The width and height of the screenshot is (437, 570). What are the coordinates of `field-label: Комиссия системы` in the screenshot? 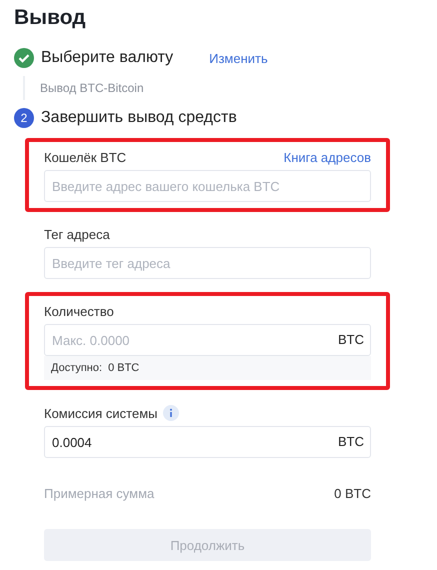 It's located at (101, 413).